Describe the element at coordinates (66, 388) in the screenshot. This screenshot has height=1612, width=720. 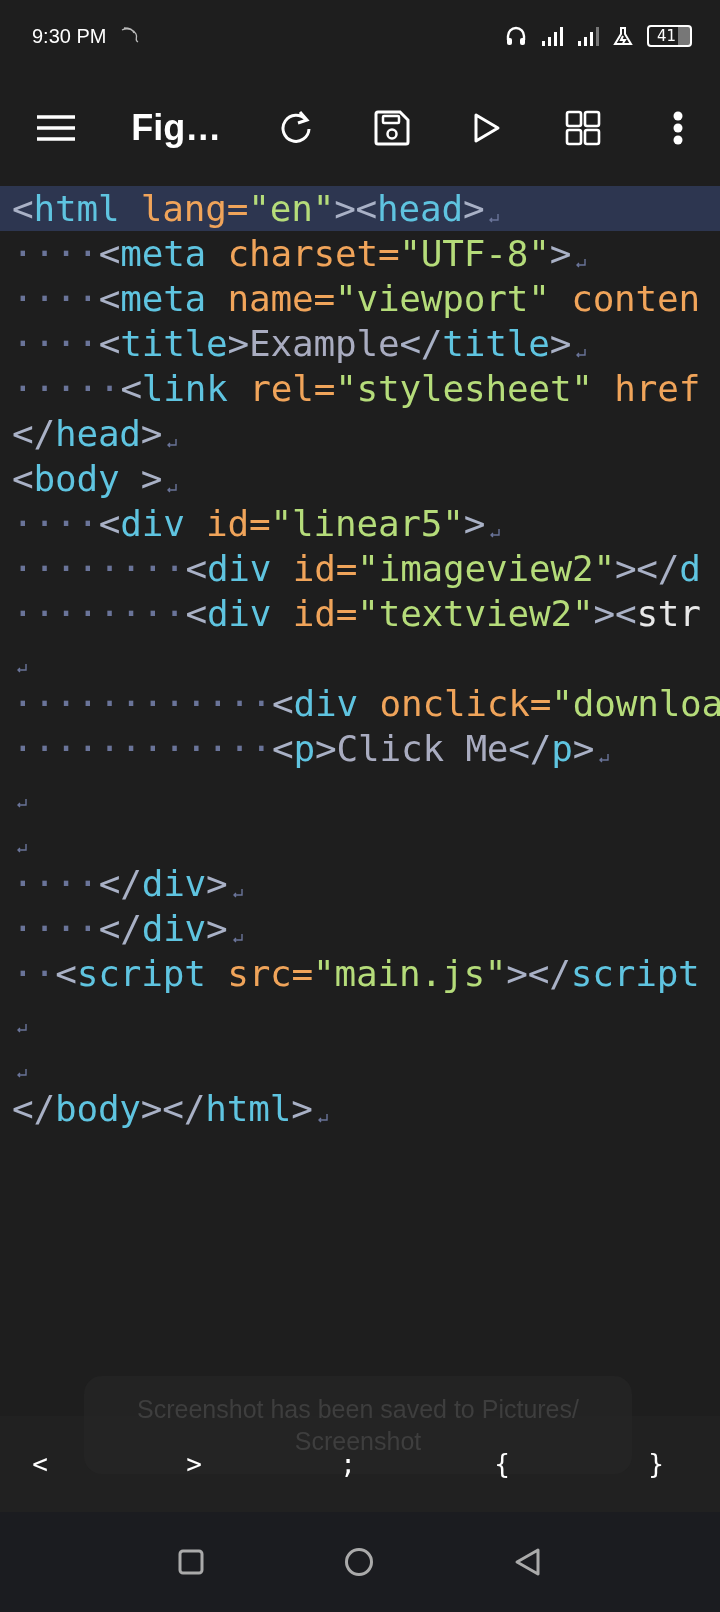
I see `indent-dots: ·····` at that location.